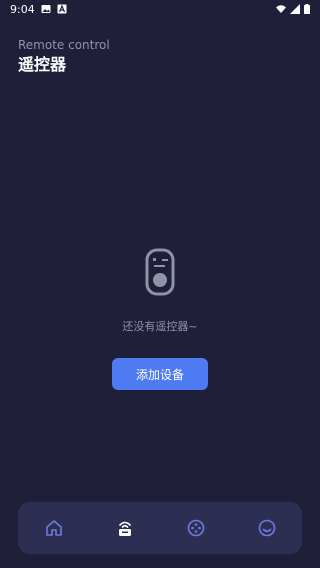  I want to click on page-header: Remote control 遥控器, so click(64, 56).